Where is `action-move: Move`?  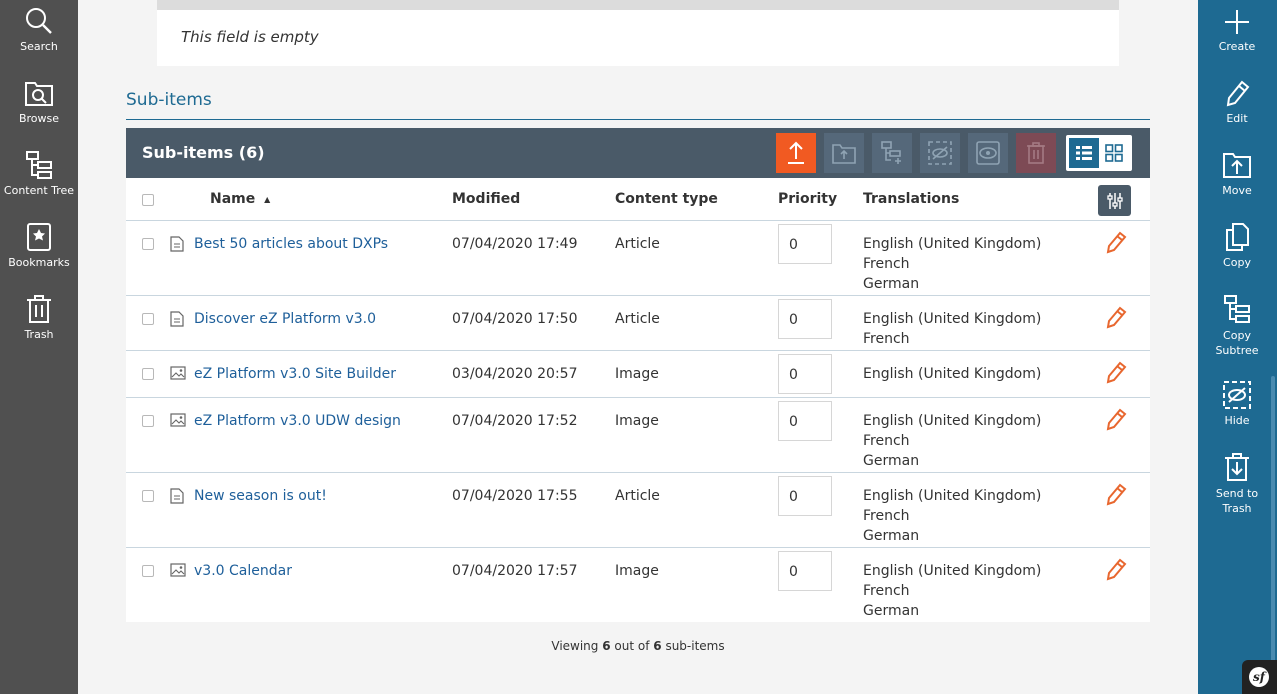
action-move: Move is located at coordinates (1237, 173).